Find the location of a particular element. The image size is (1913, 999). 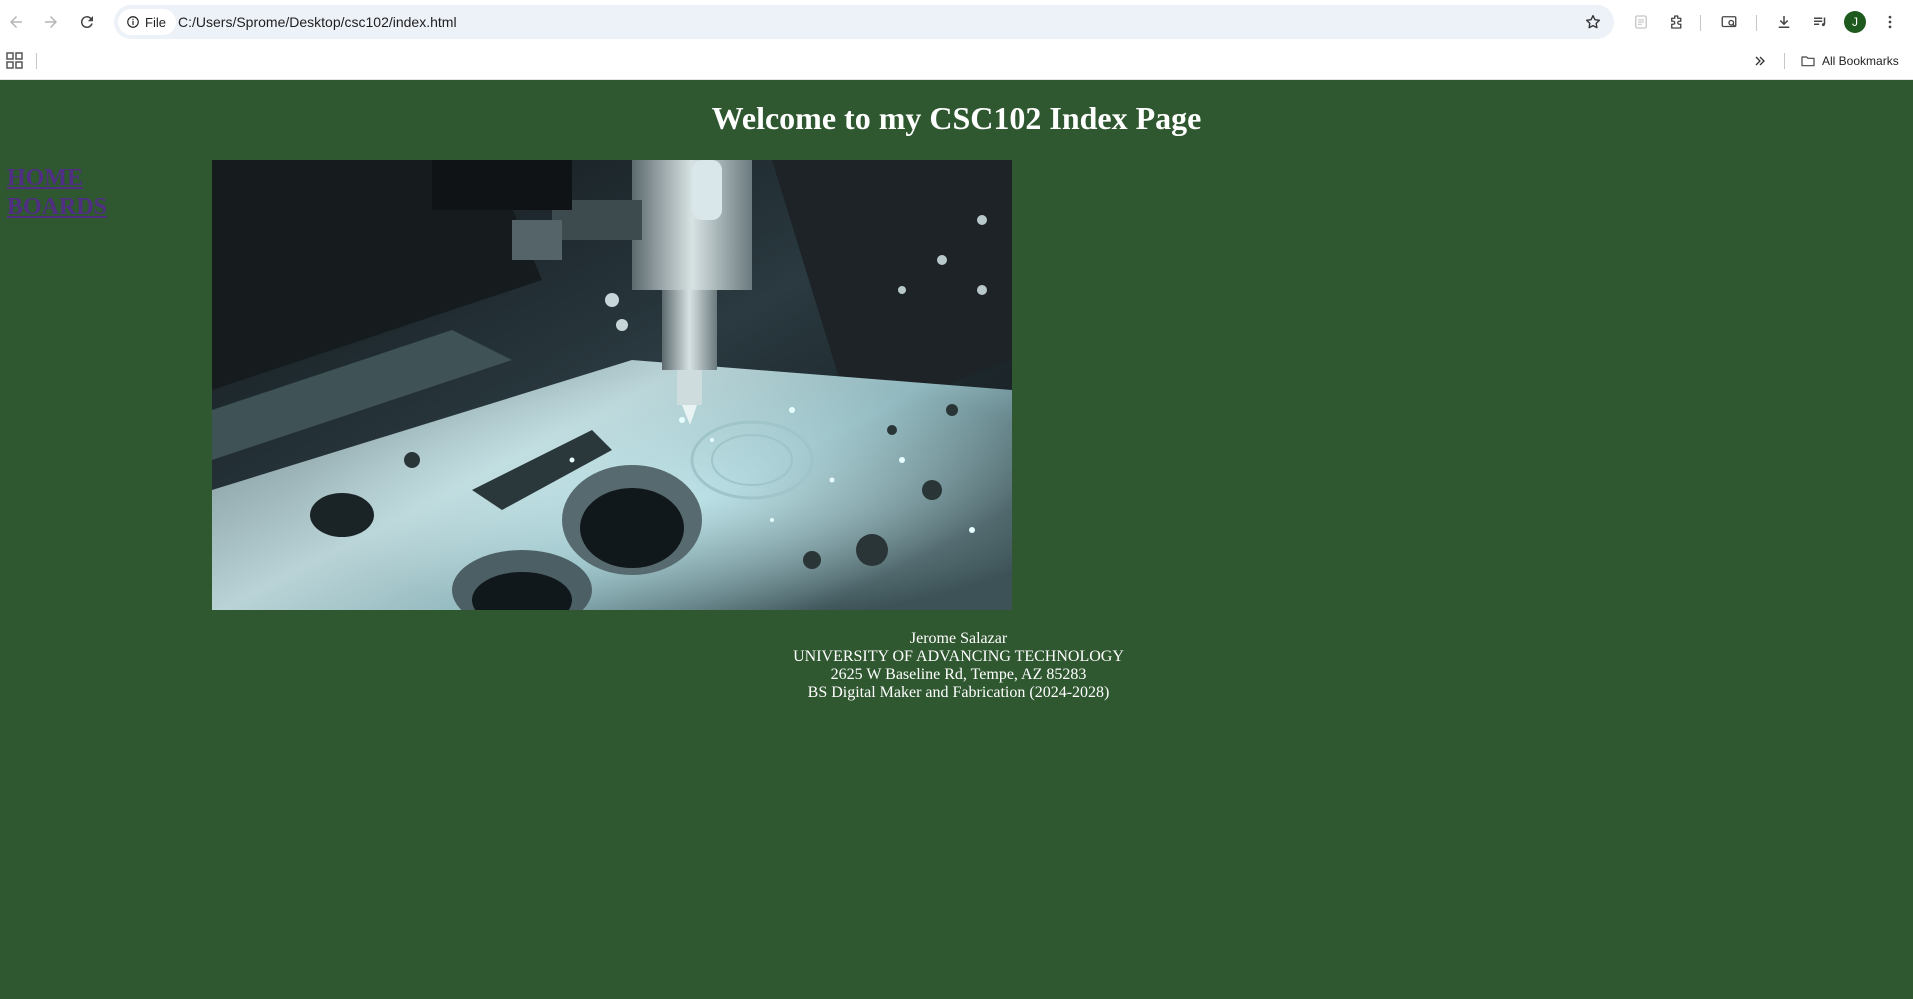

nav-link-home: HOME is located at coordinates (57, 178).